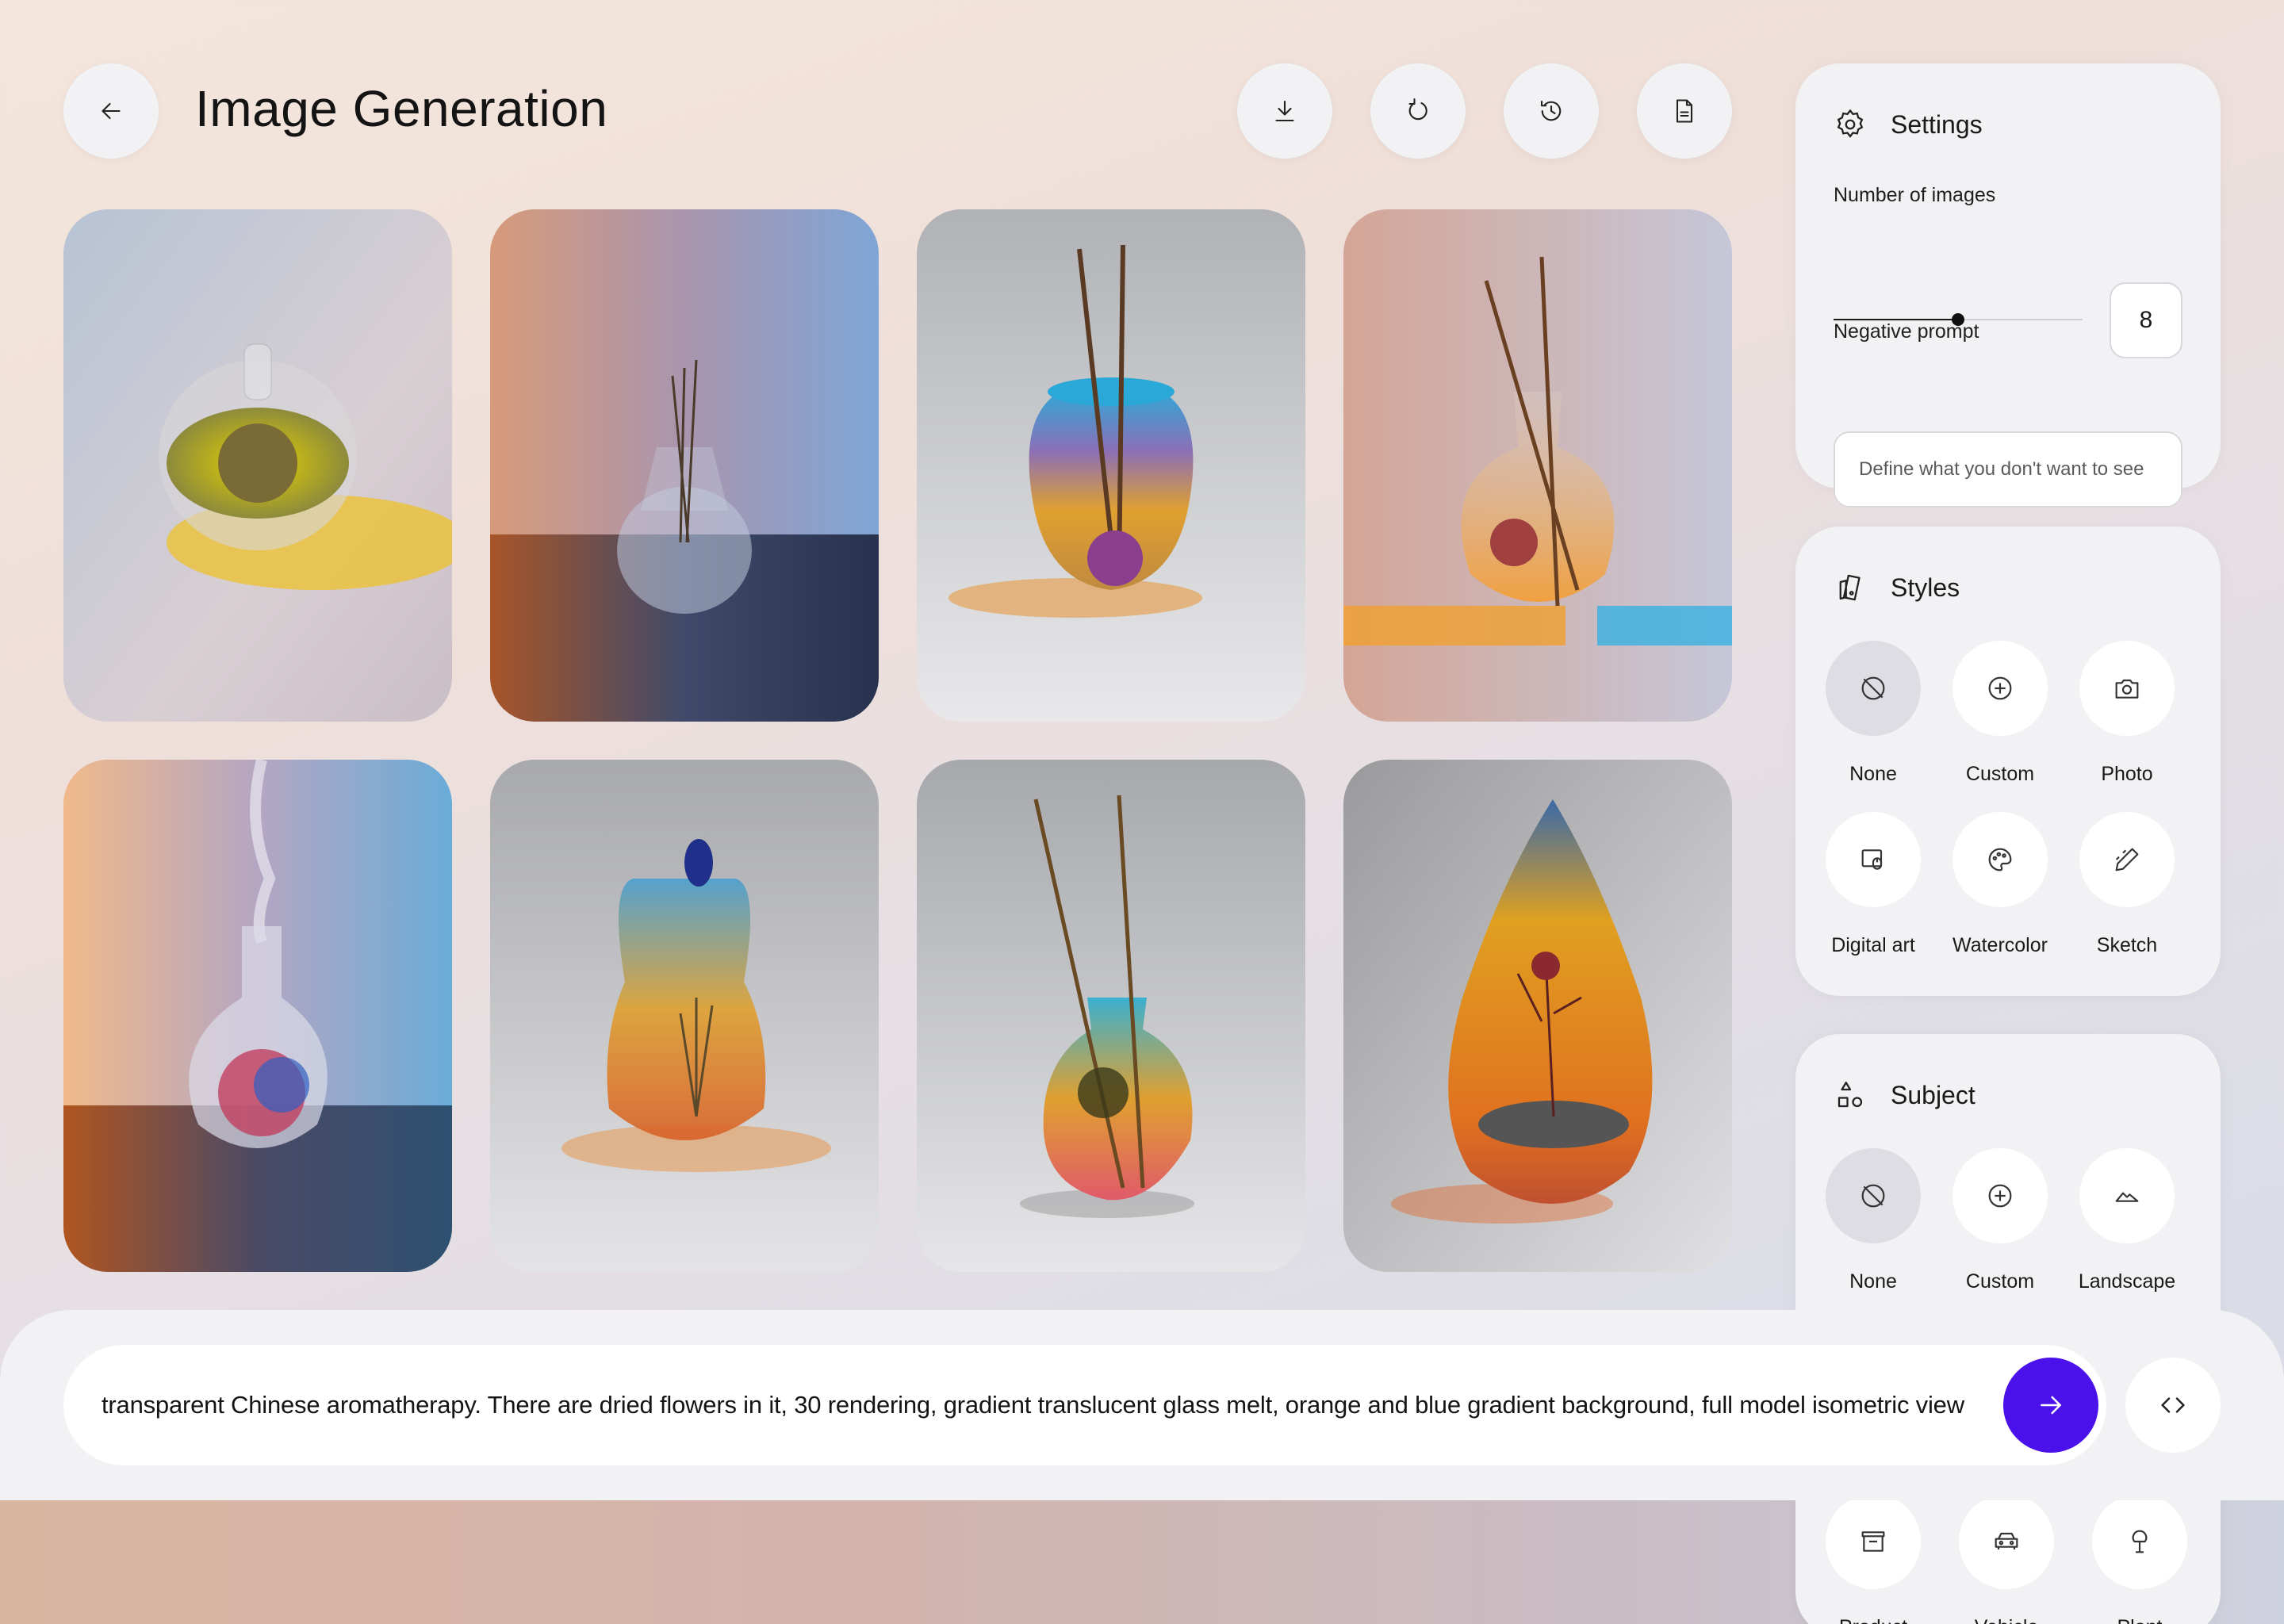 The height and width of the screenshot is (1624, 2284). I want to click on gear-icon, so click(1850, 123).